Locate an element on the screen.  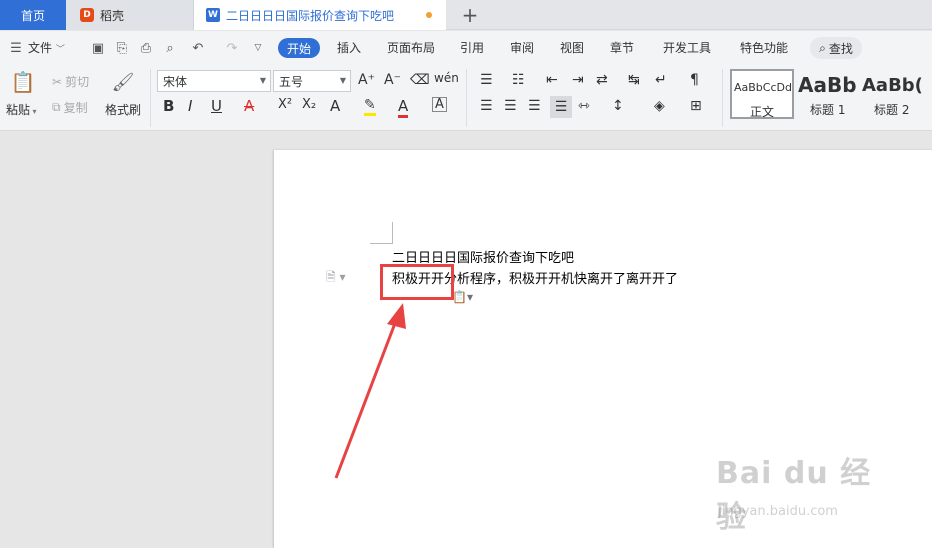
copy-icon: ⧉ is located at coordinates (56, 107).